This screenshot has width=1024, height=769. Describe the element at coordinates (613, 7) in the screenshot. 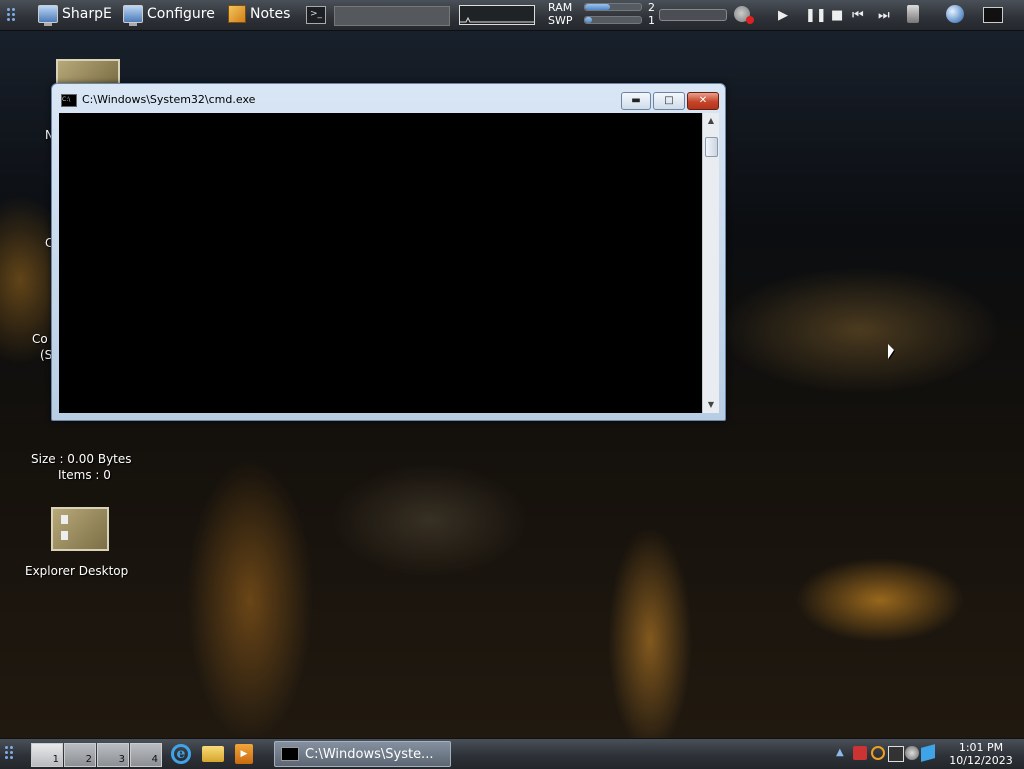

I see `ram-meter` at that location.